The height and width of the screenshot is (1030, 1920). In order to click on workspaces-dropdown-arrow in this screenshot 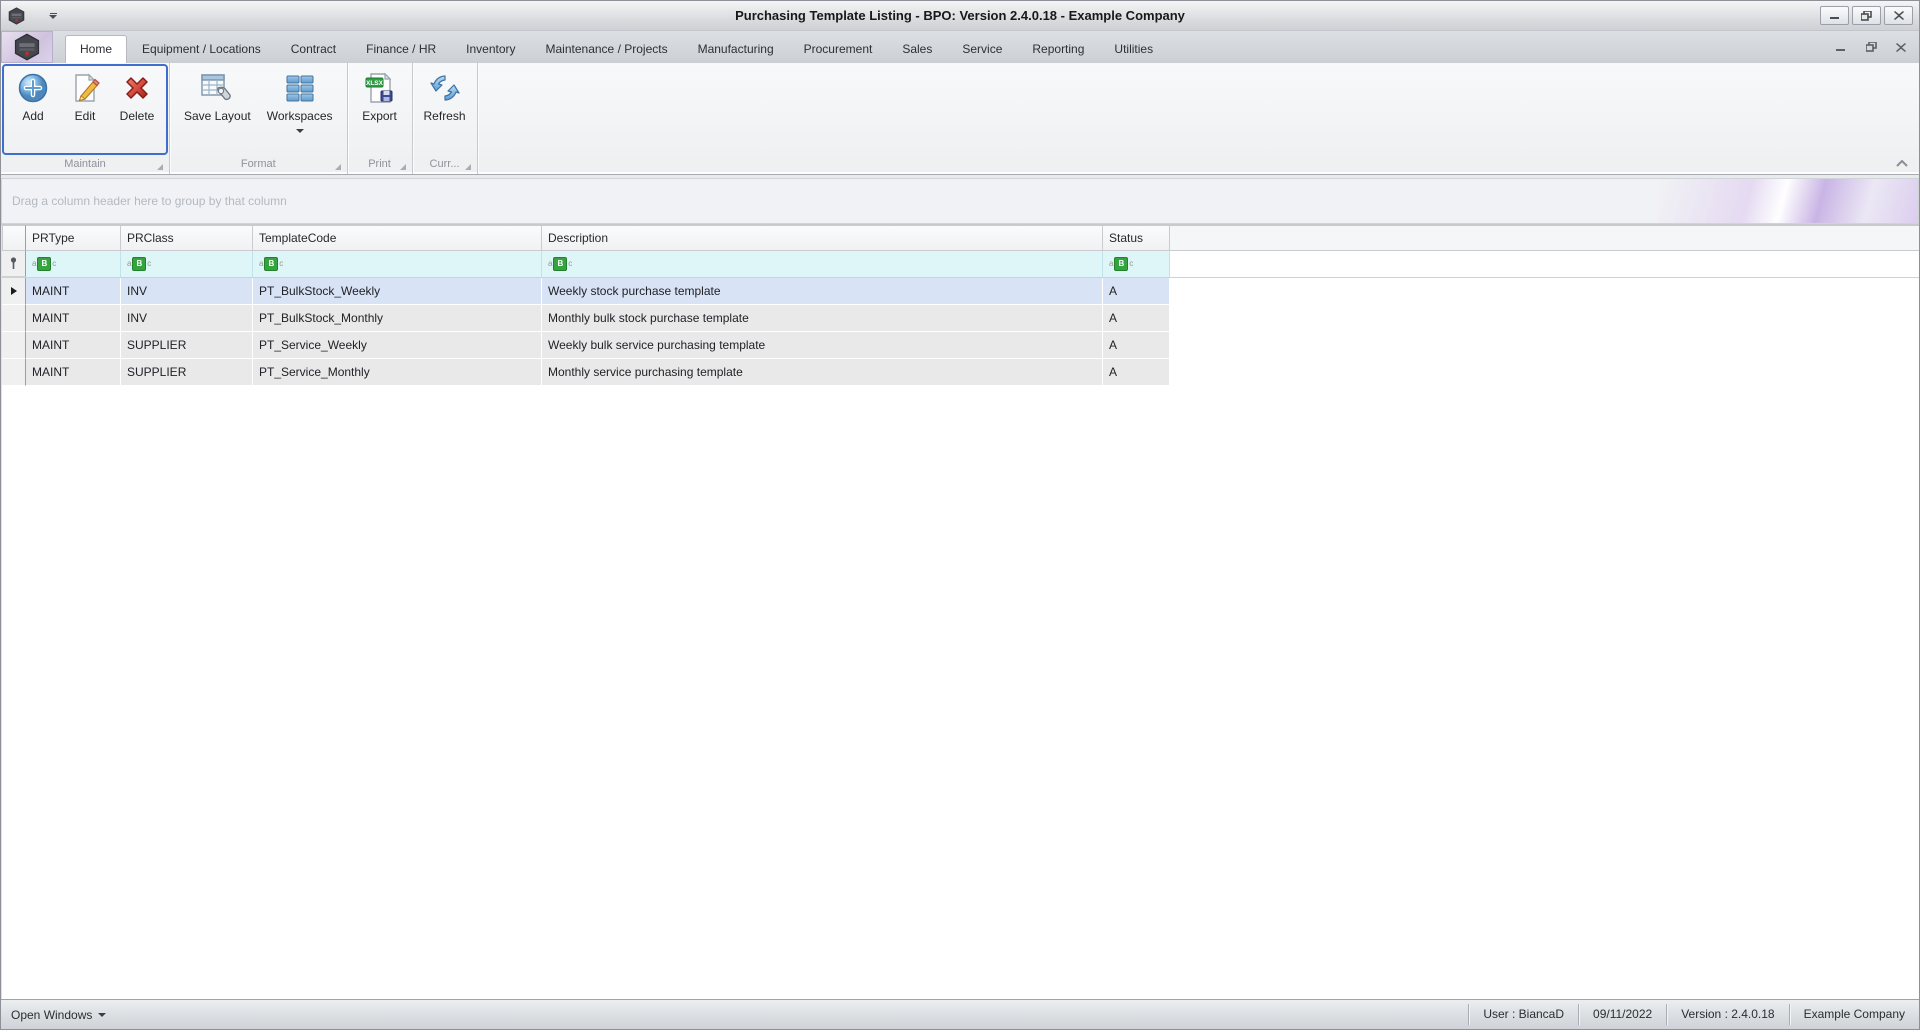, I will do `click(299, 131)`.